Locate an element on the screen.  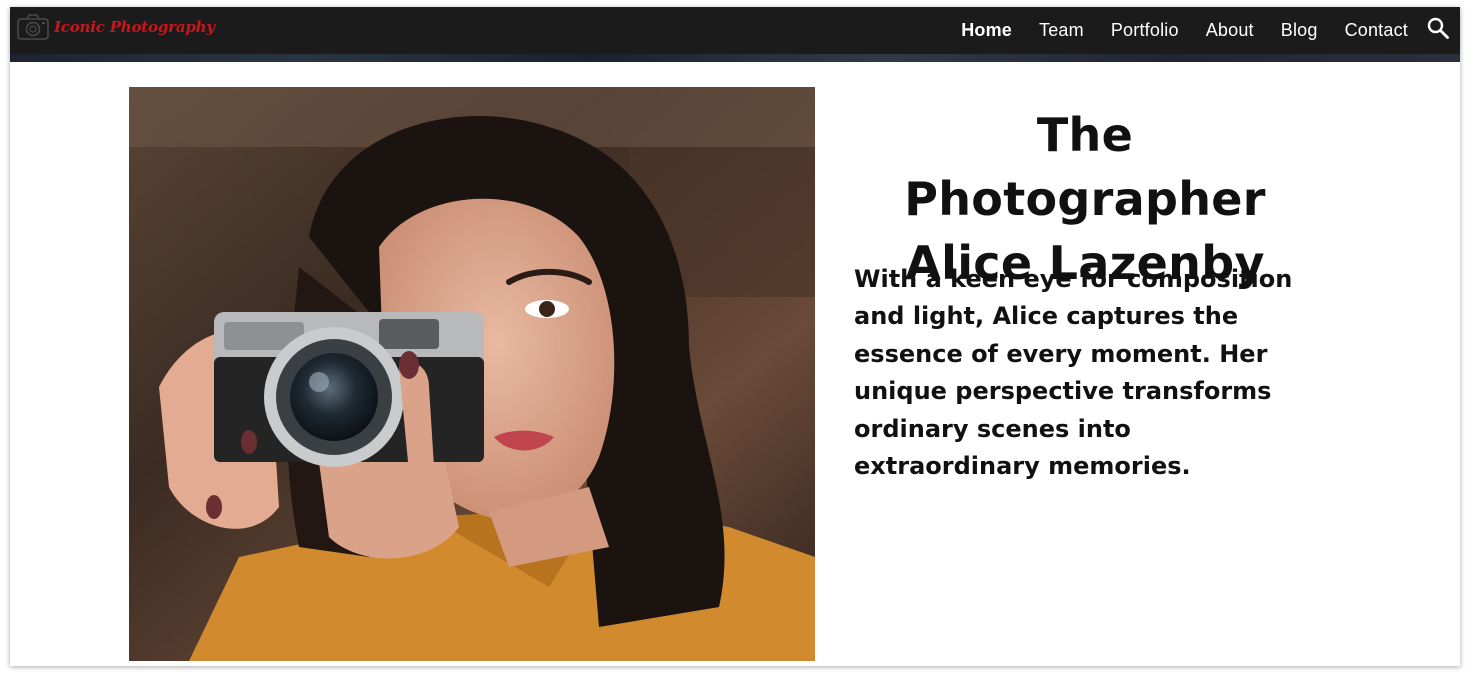
title-line-1: The Photographer is located at coordinates (1085, 167).